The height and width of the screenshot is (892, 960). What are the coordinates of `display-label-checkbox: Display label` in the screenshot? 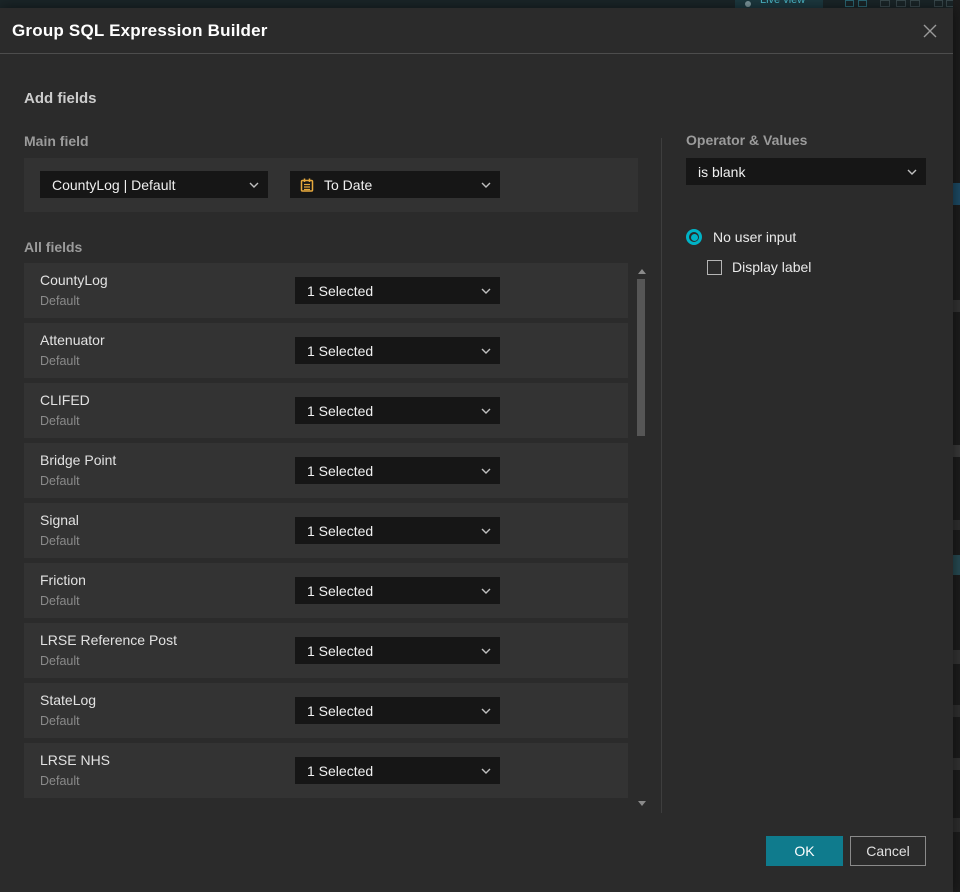 It's located at (759, 267).